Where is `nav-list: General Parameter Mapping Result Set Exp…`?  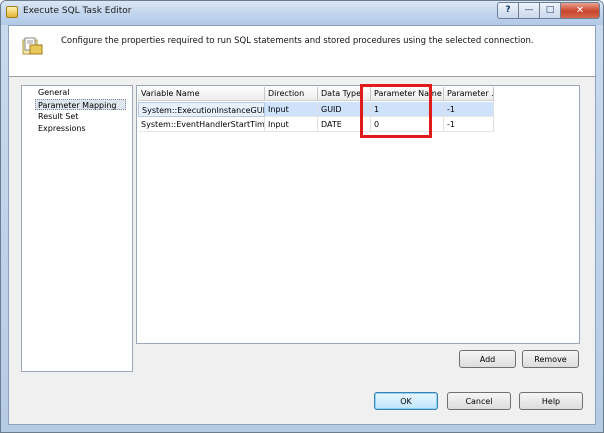
nav-list: General Parameter Mapping Result Set Exp… is located at coordinates (77, 228).